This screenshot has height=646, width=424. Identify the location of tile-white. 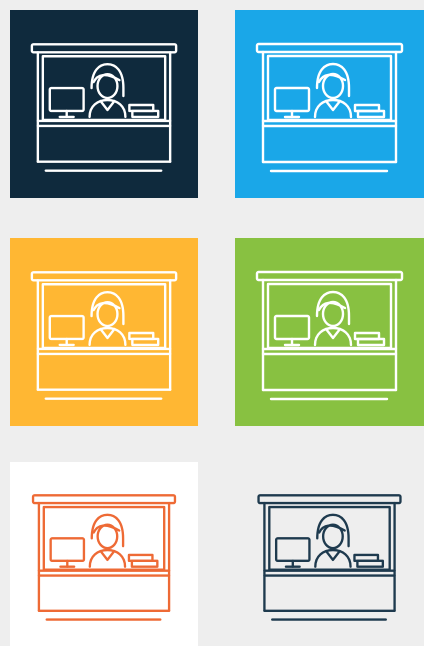
(104, 554).